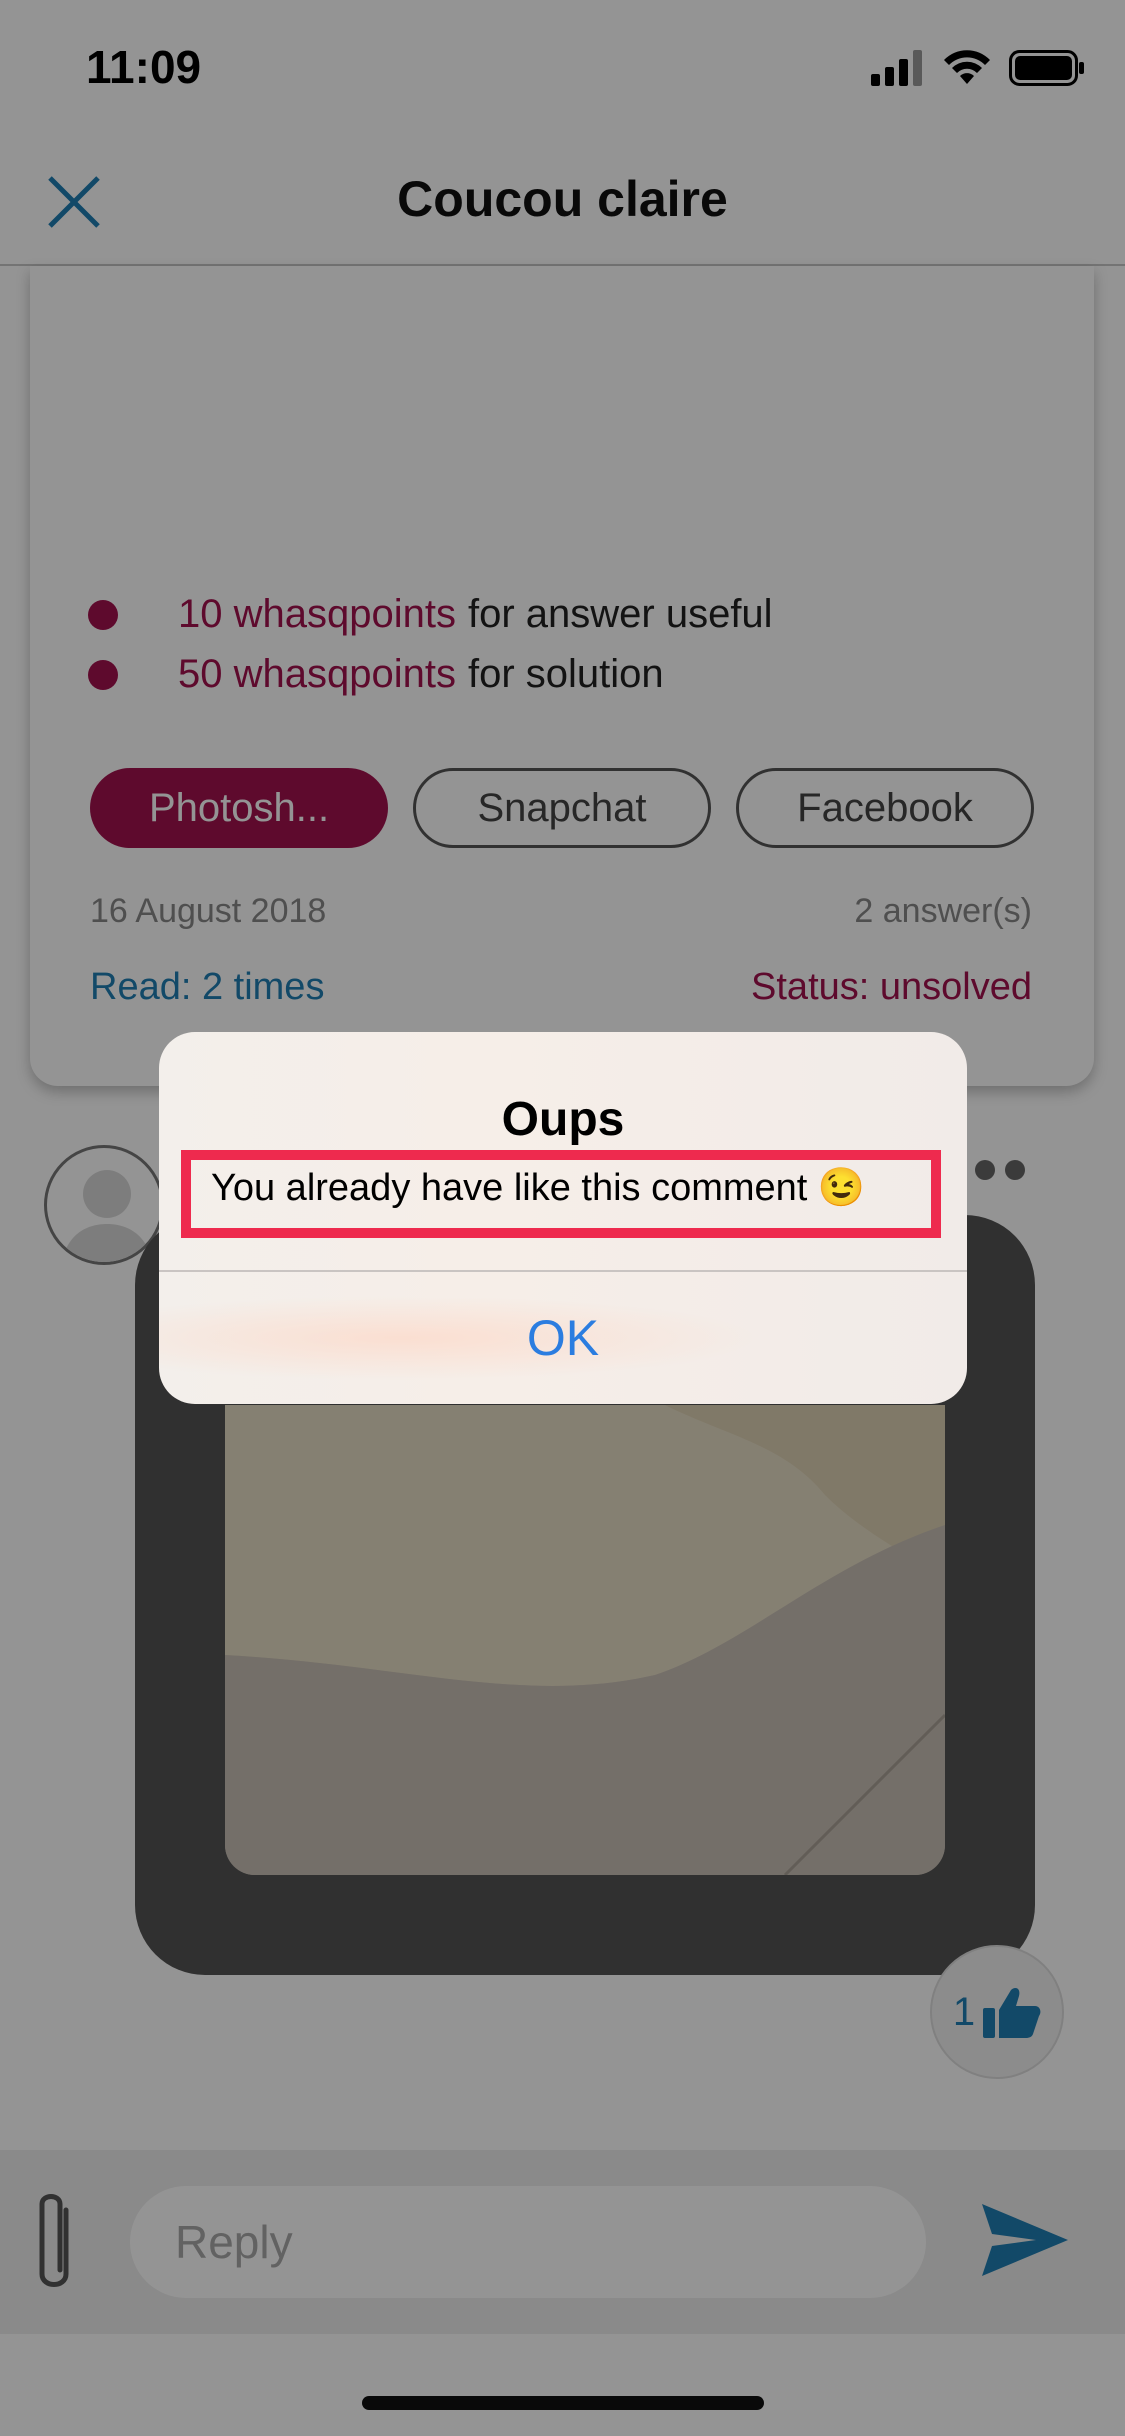 This screenshot has height=2436, width=1125. What do you see at coordinates (561, 1194) in the screenshot?
I see `alert-message: You already have like this comment 😉` at bounding box center [561, 1194].